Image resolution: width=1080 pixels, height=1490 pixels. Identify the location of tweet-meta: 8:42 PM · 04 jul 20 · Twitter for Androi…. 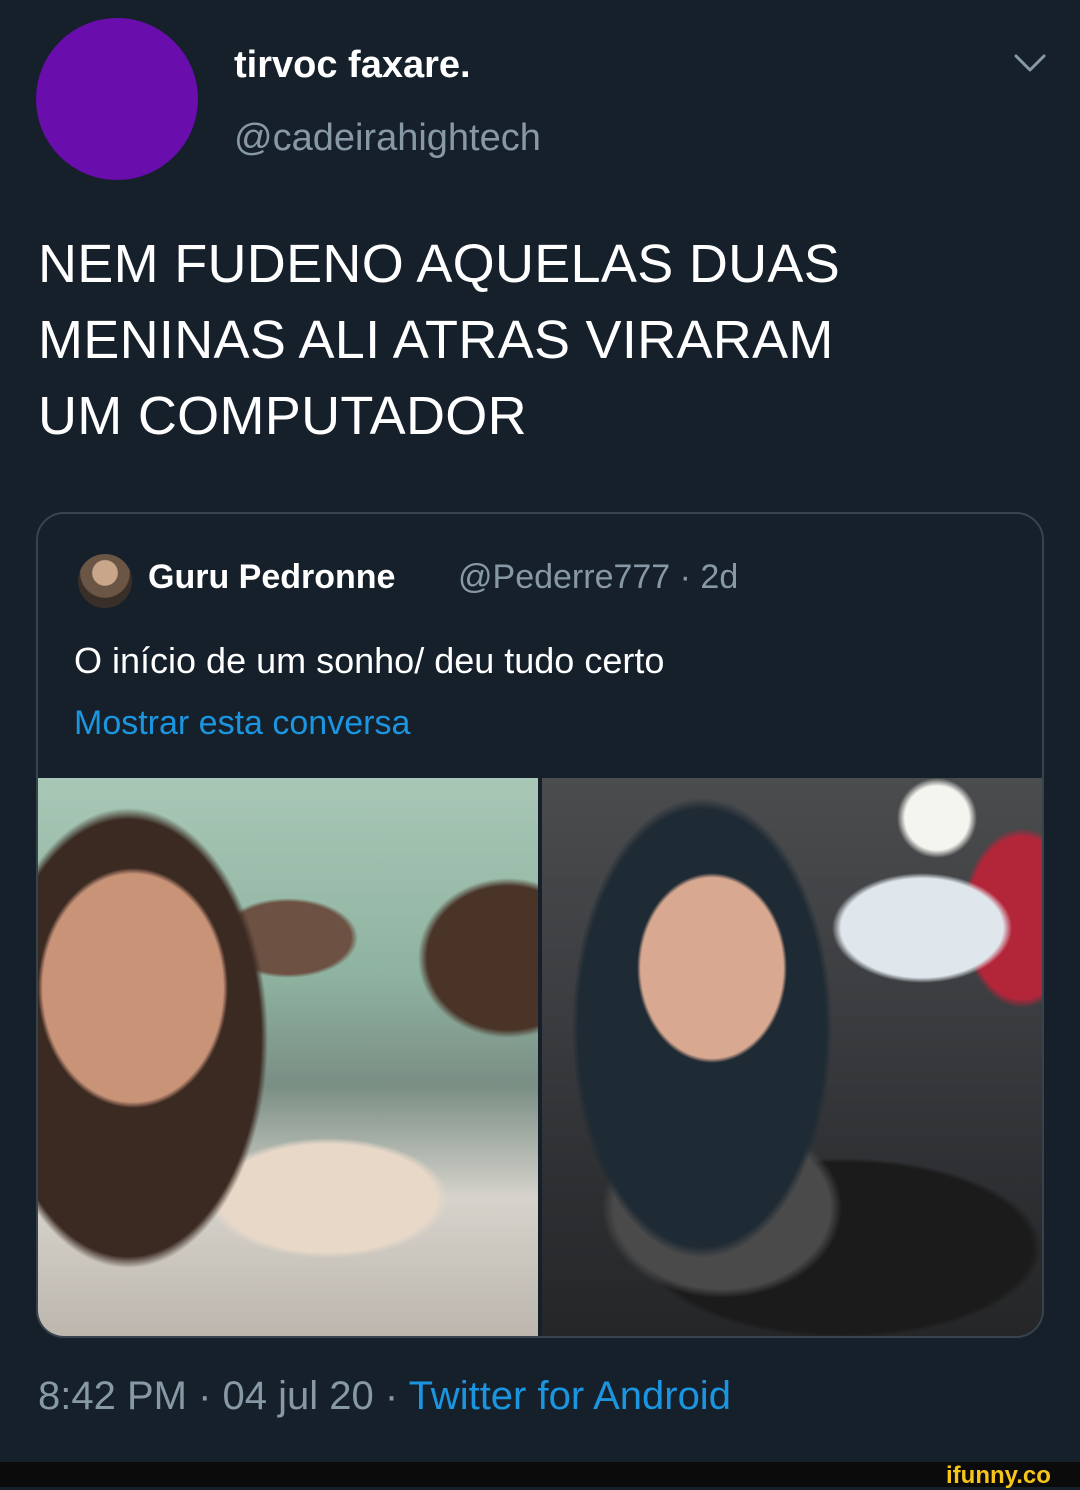
(384, 1396).